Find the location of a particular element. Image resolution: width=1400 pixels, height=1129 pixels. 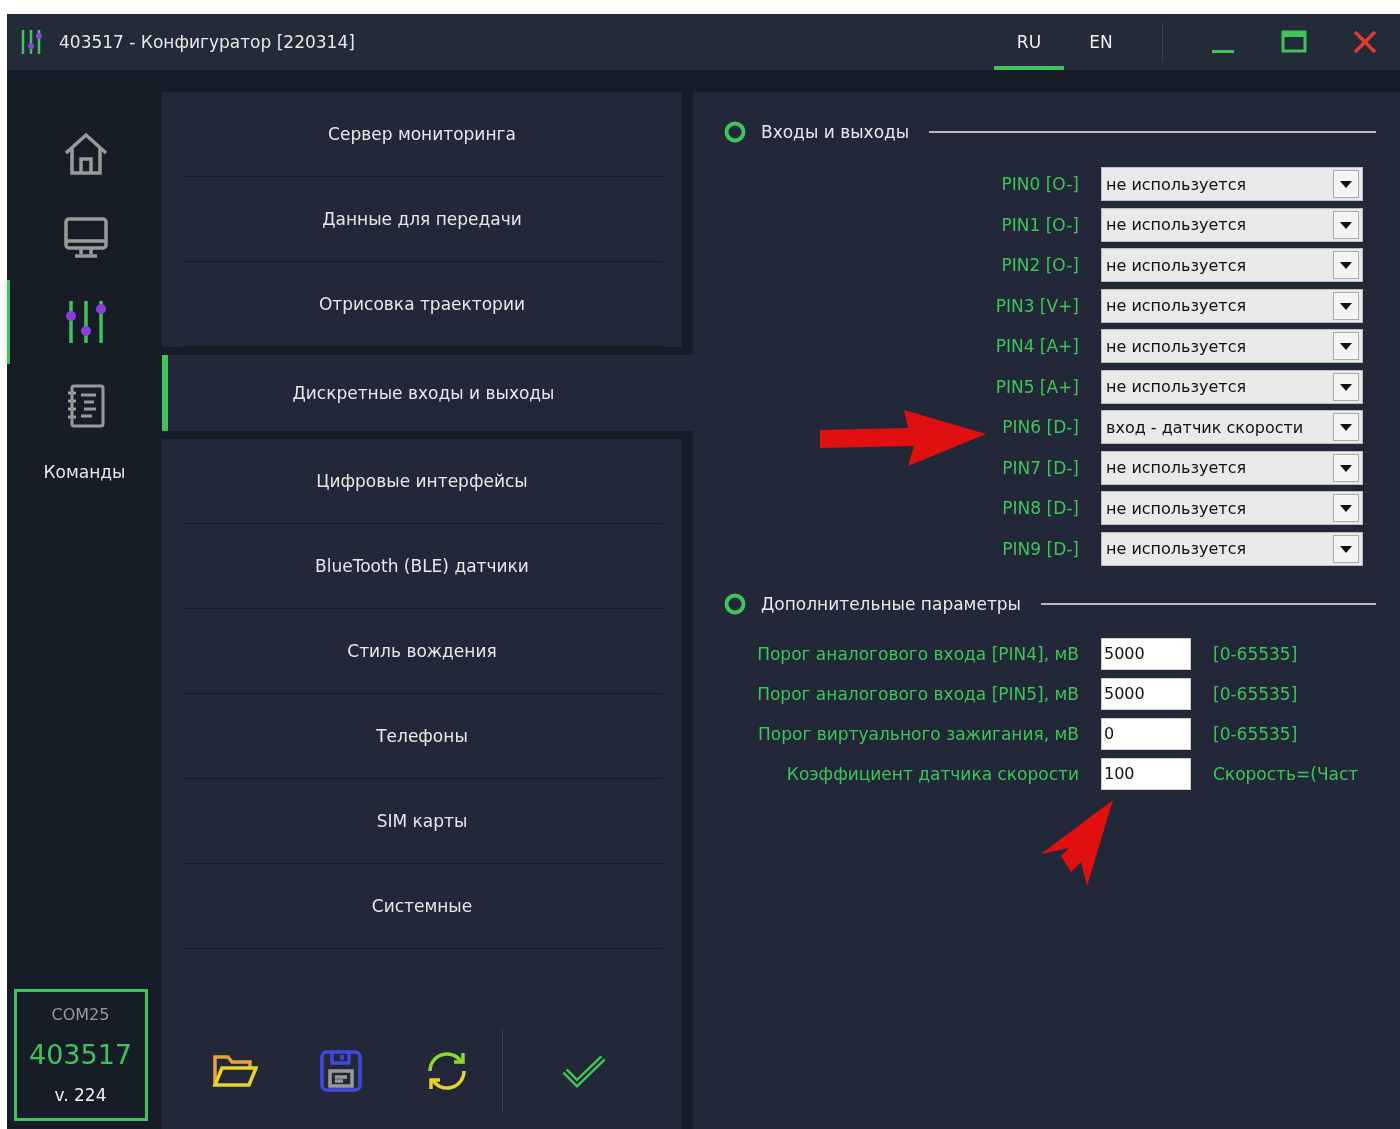

pin-label: PIN6 [D-] is located at coordinates (1040, 427).